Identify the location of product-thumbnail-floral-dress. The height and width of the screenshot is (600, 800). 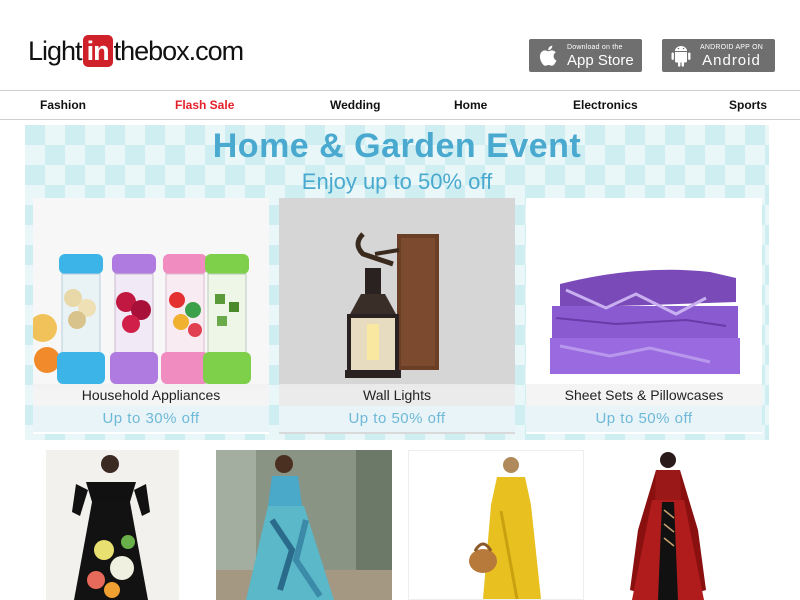
(112, 525).